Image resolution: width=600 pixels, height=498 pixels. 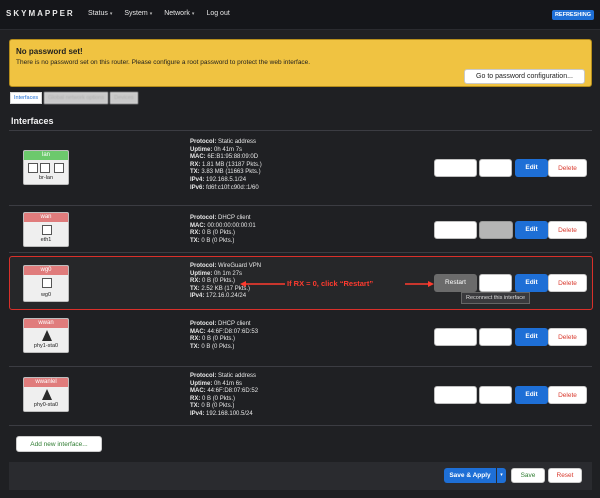 I want to click on info-line: MAC: 00:00:00:00:00:01, so click(x=223, y=225).